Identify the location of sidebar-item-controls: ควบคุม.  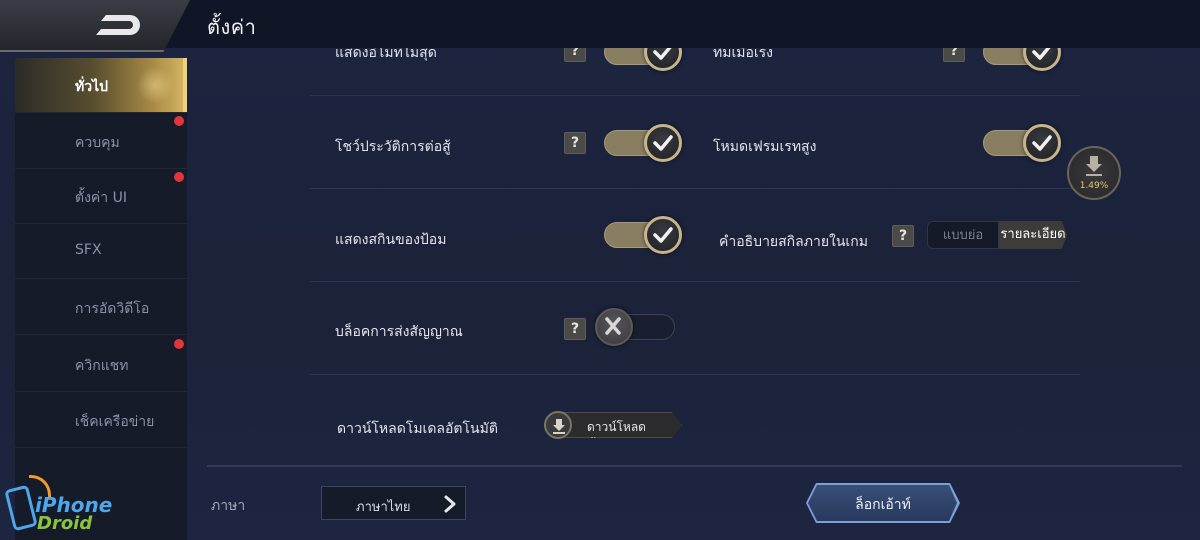
(101, 141).